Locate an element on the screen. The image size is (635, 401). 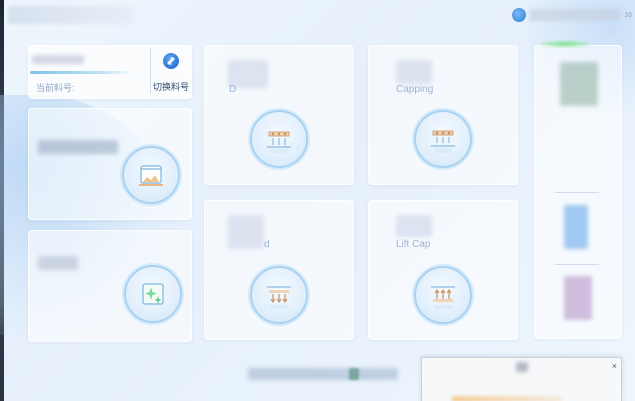
user-name-obscured is located at coordinates (575, 15).